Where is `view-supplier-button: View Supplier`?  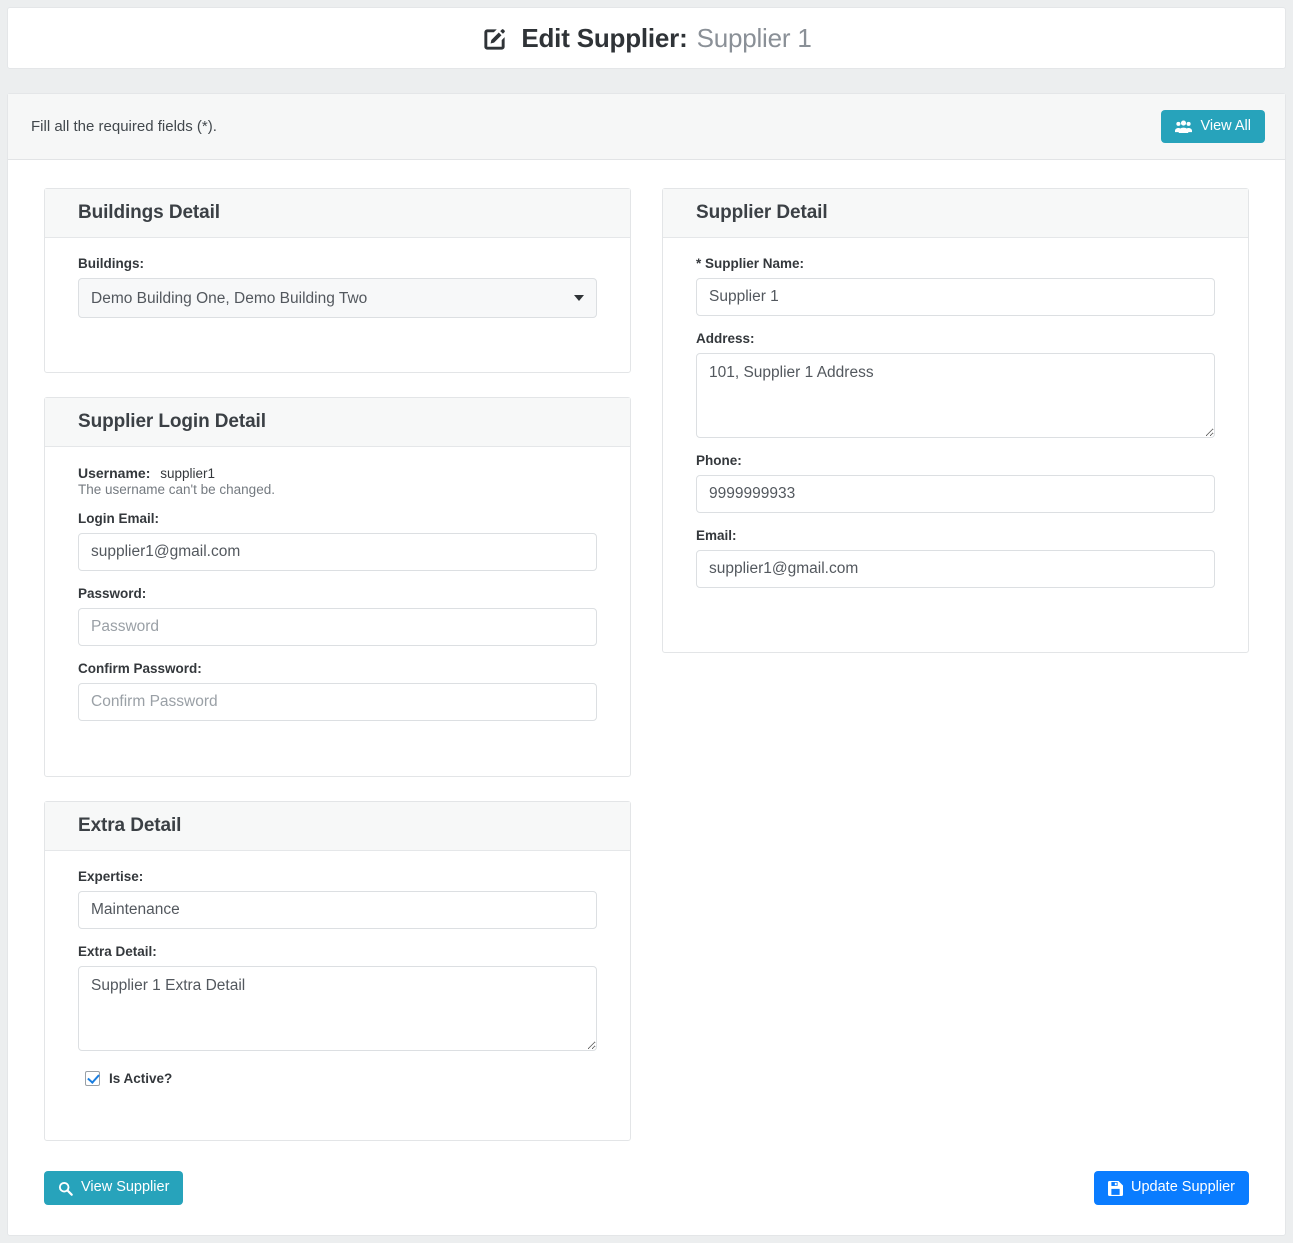 view-supplier-button: View Supplier is located at coordinates (114, 1188).